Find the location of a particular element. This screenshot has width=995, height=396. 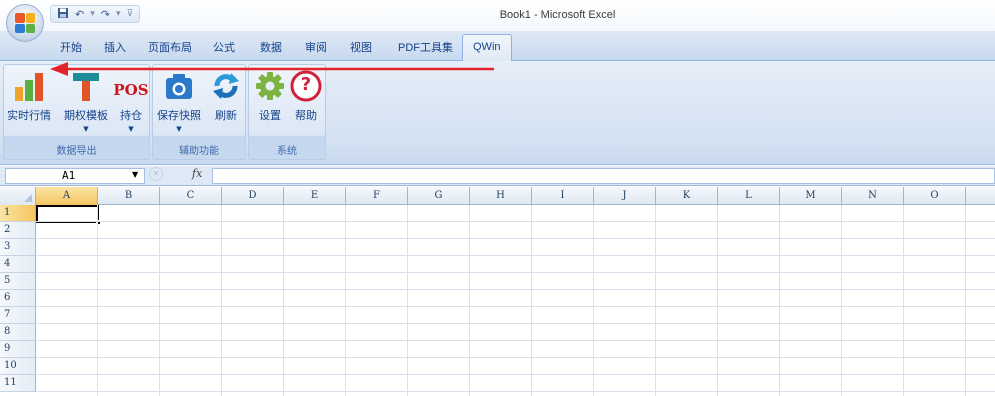

row-header-5: 5 is located at coordinates (18, 281).